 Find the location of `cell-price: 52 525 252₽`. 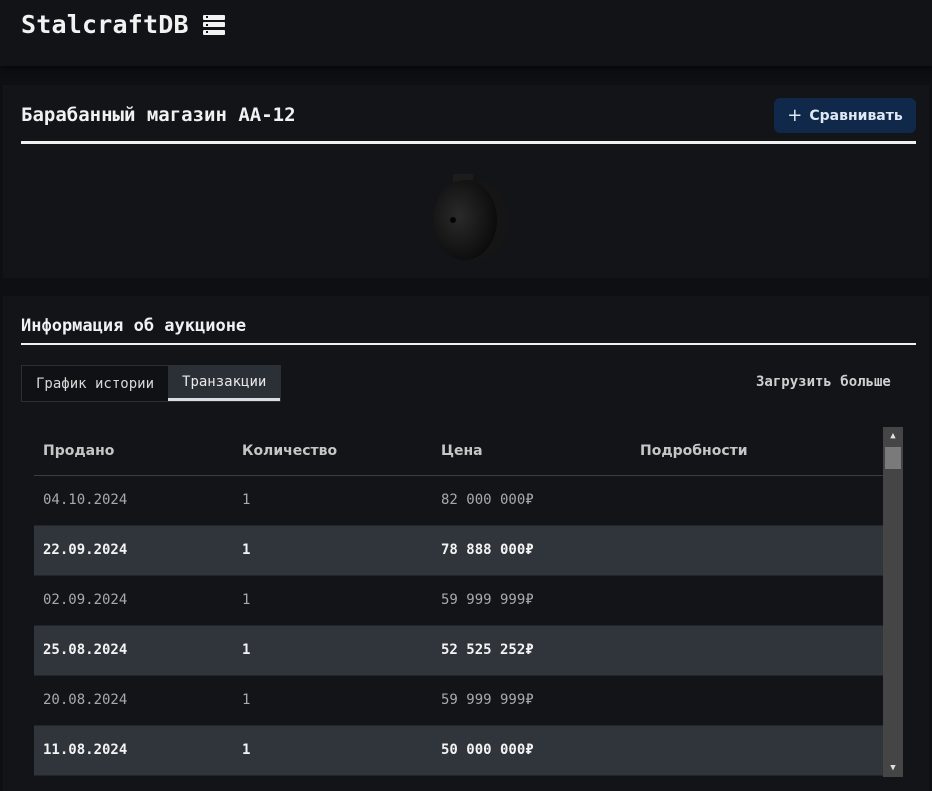

cell-price: 52 525 252₽ is located at coordinates (531, 650).